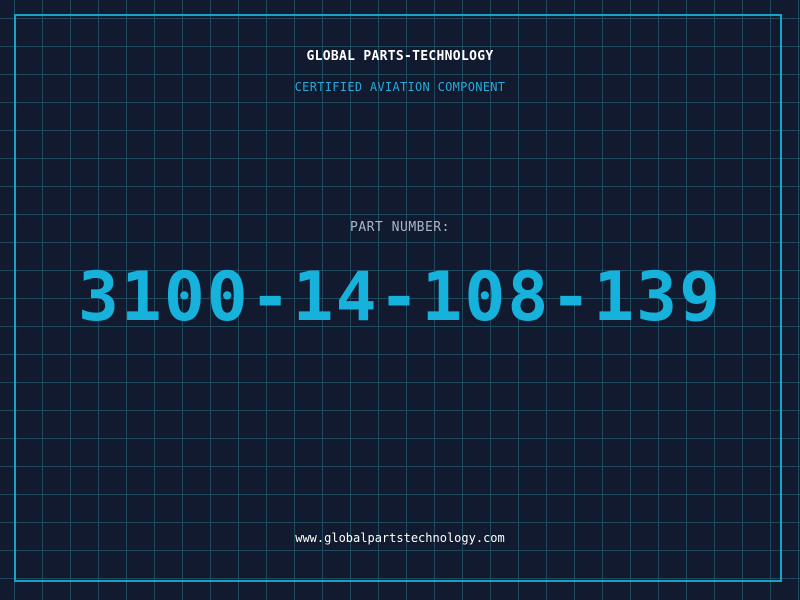 This screenshot has width=800, height=600. Describe the element at coordinates (400, 56) in the screenshot. I see `company-name: GLOBAL PARTS-TECHNOLOGY` at that location.